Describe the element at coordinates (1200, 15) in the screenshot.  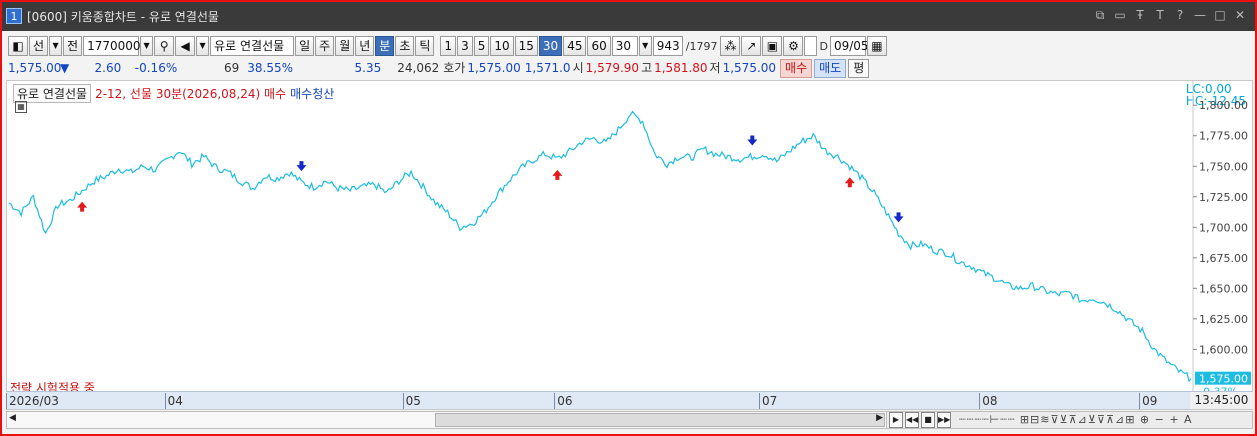
I see `minimize-icon: —` at that location.